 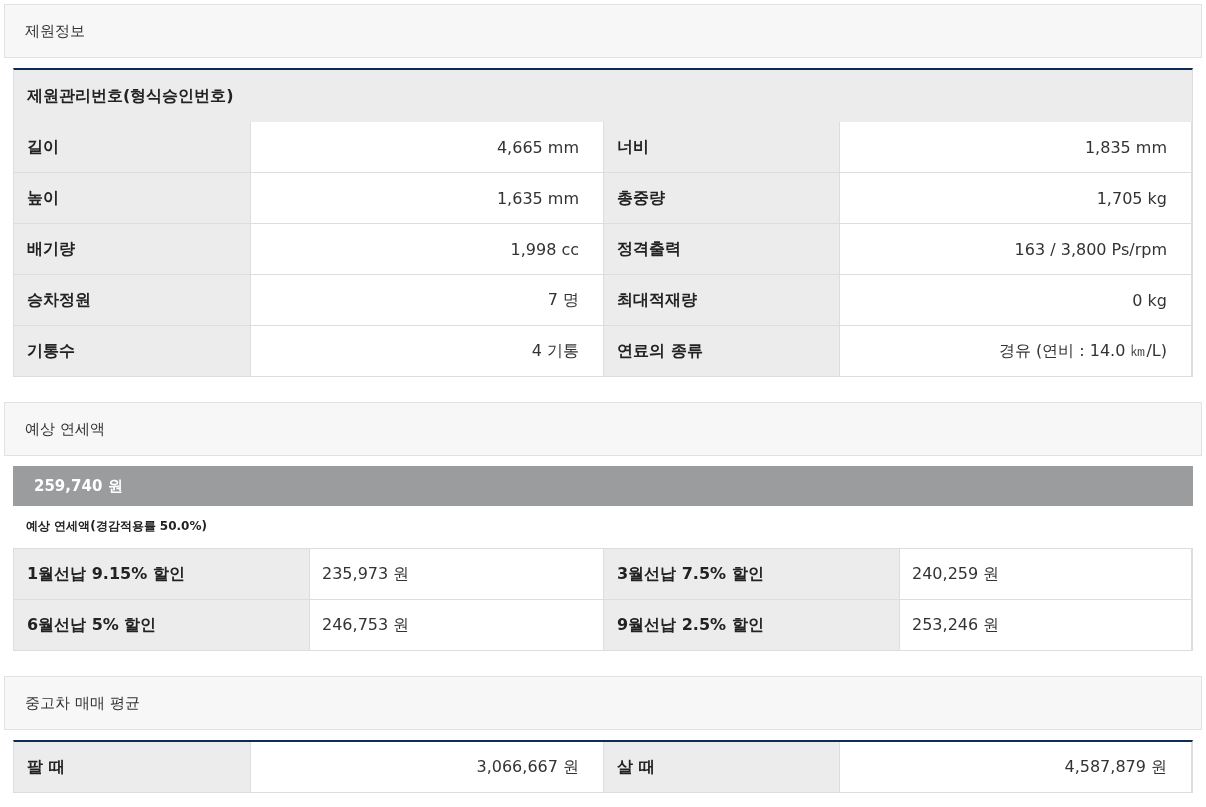 What do you see at coordinates (1015, 351) in the screenshot?
I see `row-value: 경유 (연비 : 14.0 ㎞/L)` at bounding box center [1015, 351].